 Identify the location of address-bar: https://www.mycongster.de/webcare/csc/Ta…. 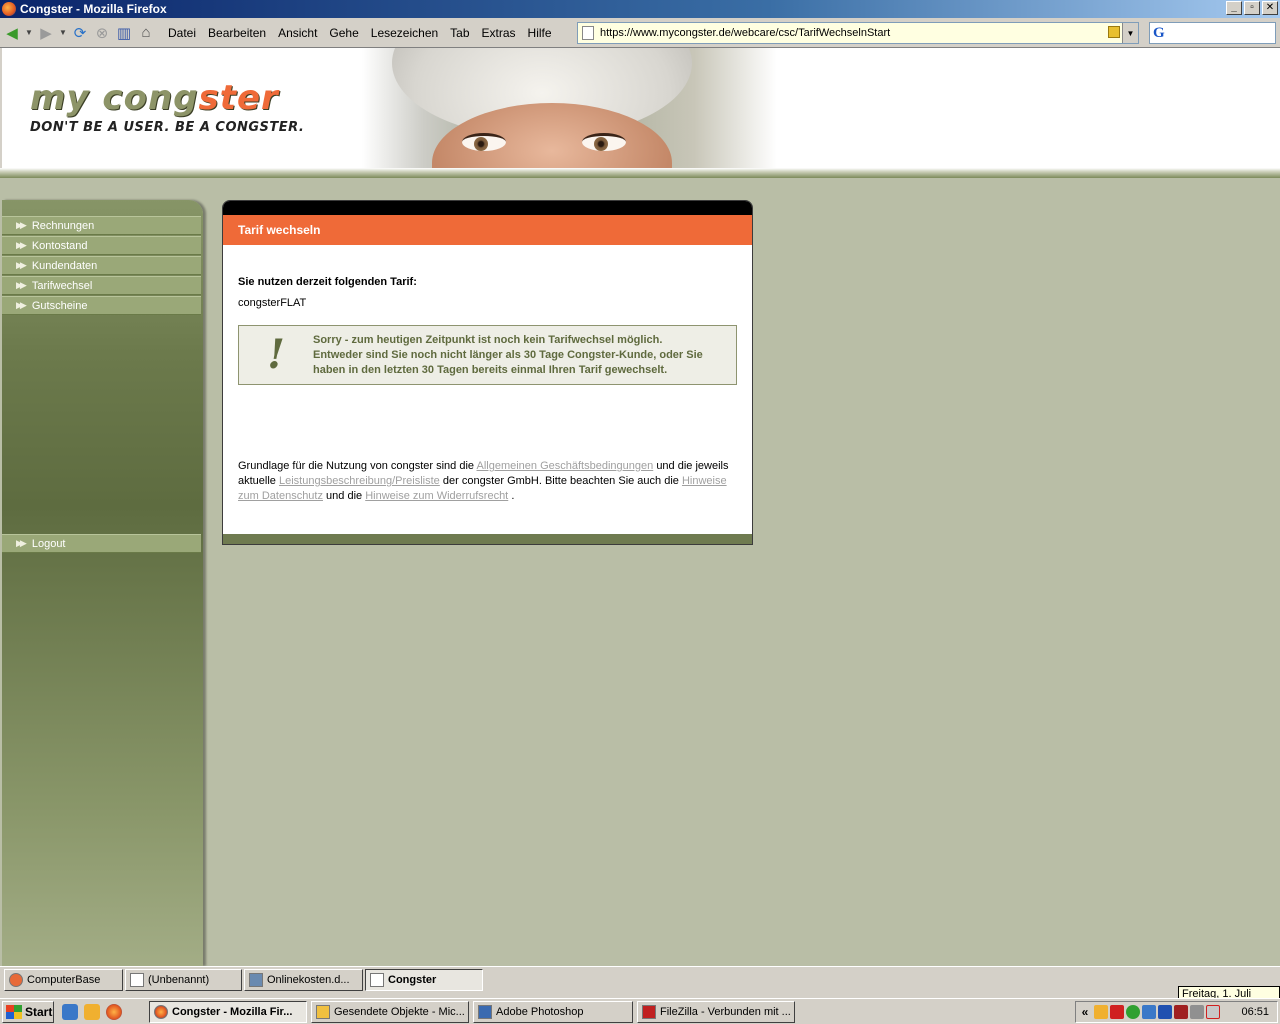
(858, 33).